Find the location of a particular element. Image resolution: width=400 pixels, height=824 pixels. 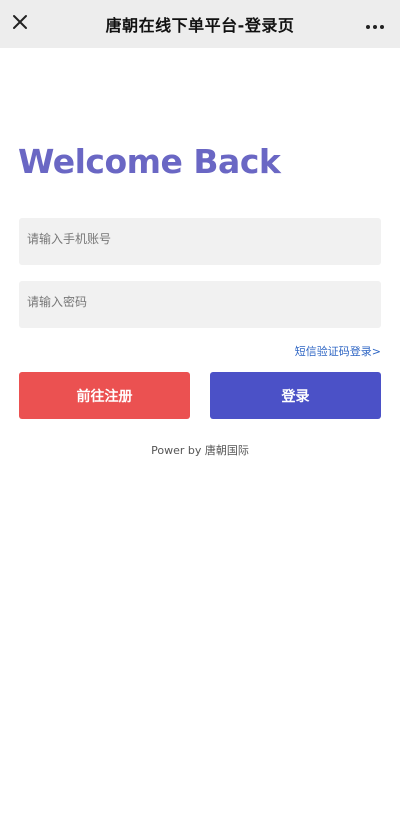

page-title: 唐朝在线下单平台-登录页 is located at coordinates (200, 25).